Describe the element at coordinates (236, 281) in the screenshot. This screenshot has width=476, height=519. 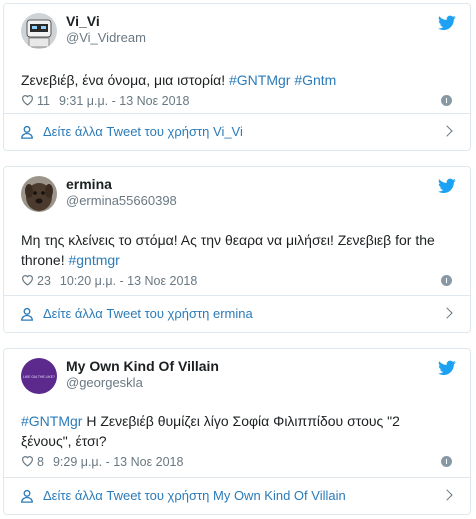
I see `tweet-meta: 23 10:20 μ.μ. - 13 Νοε 2018` at that location.